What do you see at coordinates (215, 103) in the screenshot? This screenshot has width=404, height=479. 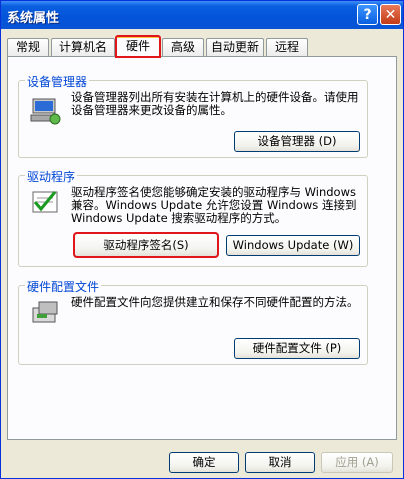 I see `device-manager-description: 设备管理器列出所有安装在计算机上的硬件设备。请使用设备管理器来更改设备的属性。` at bounding box center [215, 103].